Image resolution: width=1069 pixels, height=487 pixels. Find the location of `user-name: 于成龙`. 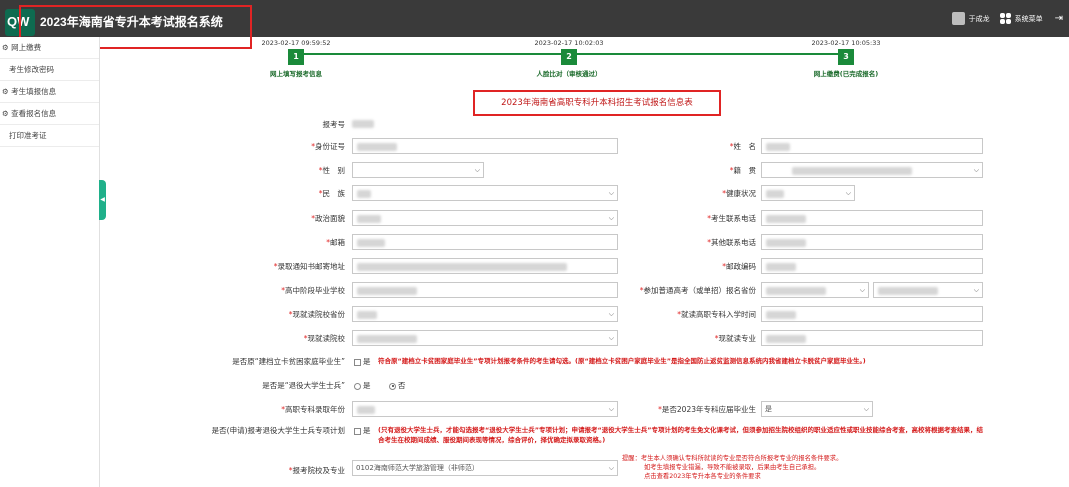

user-name: 于成龙 is located at coordinates (979, 19).